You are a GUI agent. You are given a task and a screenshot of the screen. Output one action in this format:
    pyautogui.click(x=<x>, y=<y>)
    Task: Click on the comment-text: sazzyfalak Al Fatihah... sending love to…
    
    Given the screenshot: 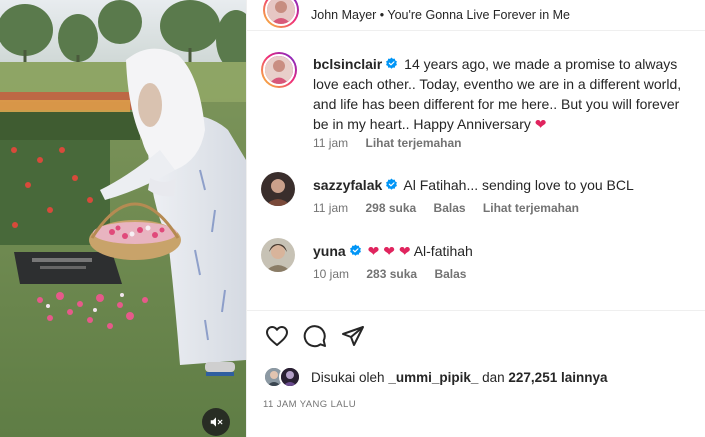 What is the action you would take?
    pyautogui.click(x=505, y=185)
    